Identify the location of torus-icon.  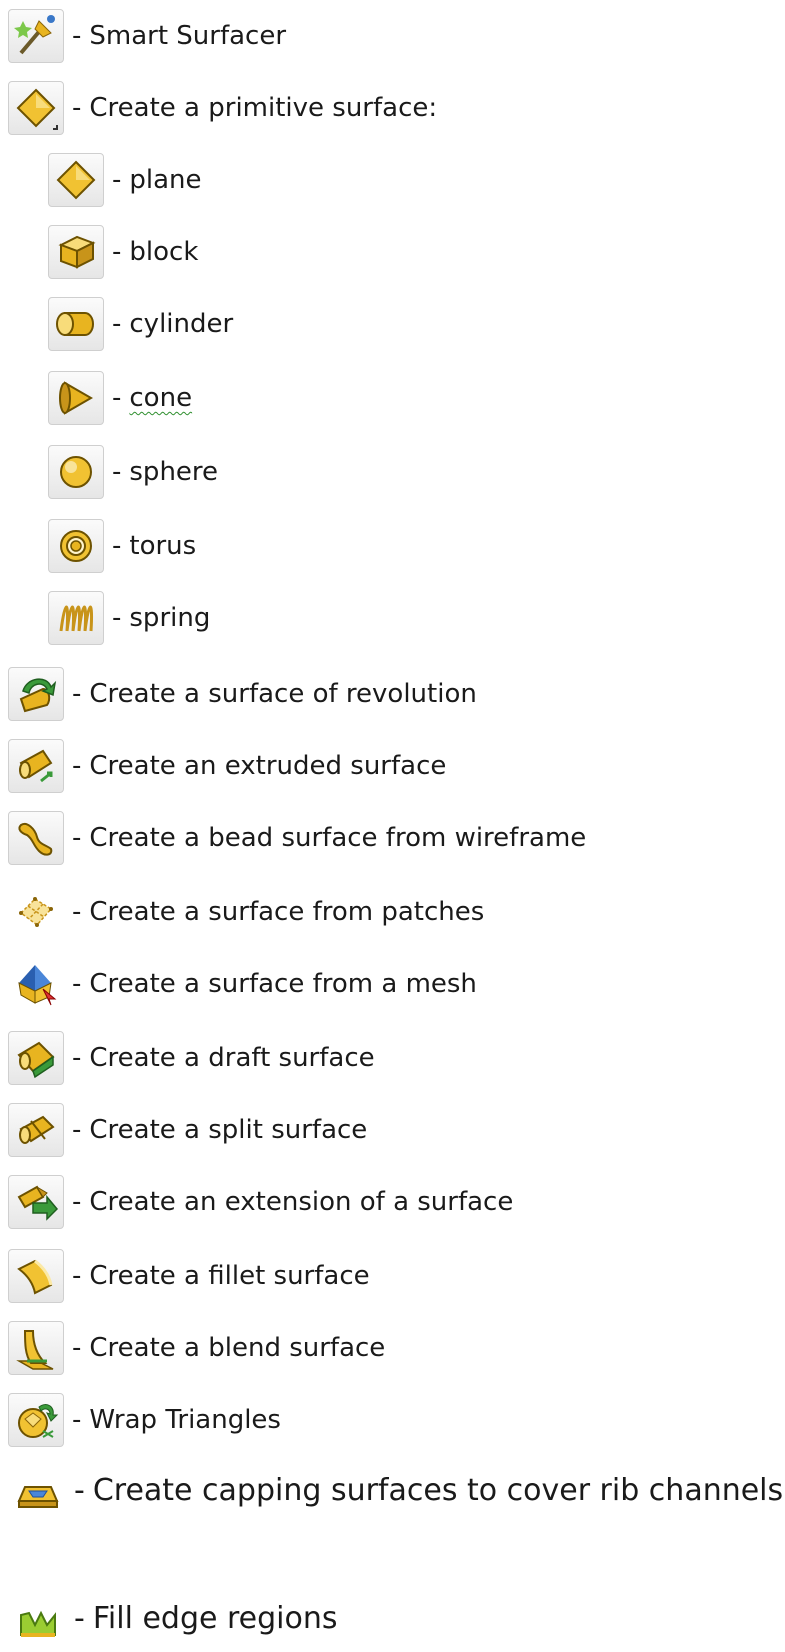
(76, 546).